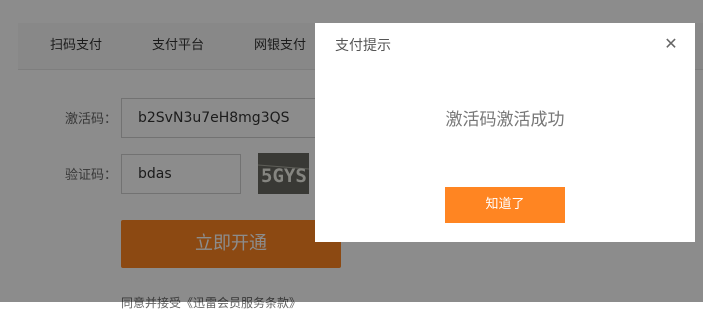  I want to click on dialog-ok-button: 知道了, so click(505, 205).